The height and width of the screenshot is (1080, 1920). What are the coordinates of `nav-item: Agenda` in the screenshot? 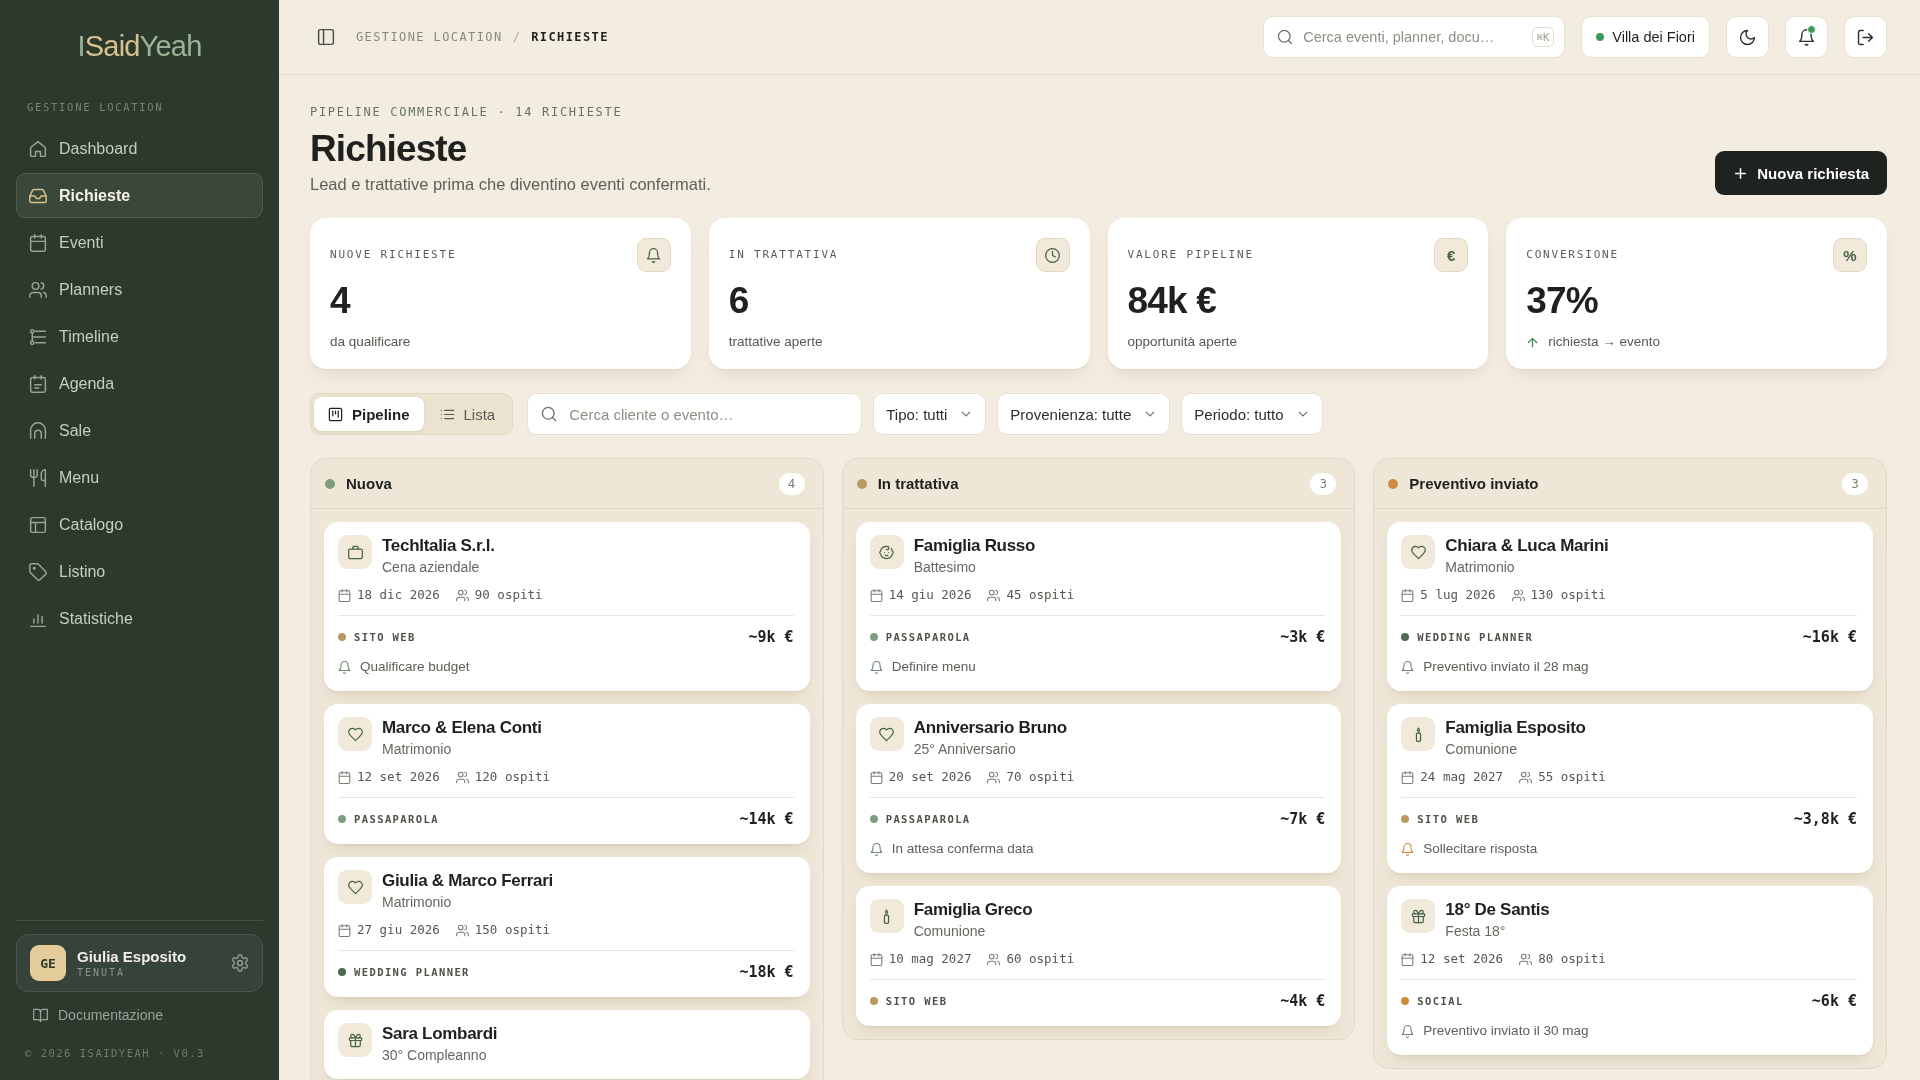 It's located at (139, 383).